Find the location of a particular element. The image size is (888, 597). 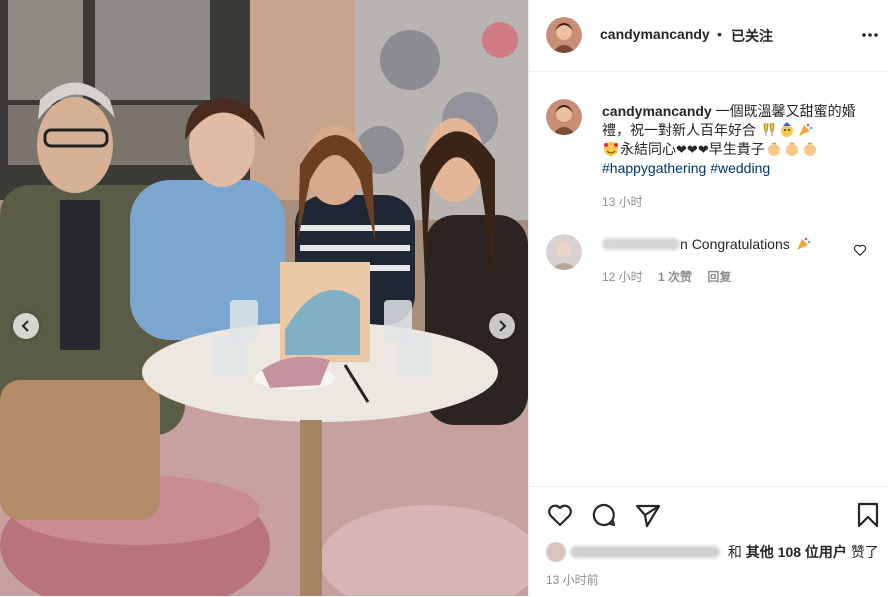

caption-time: 13 小时 is located at coordinates (622, 202).